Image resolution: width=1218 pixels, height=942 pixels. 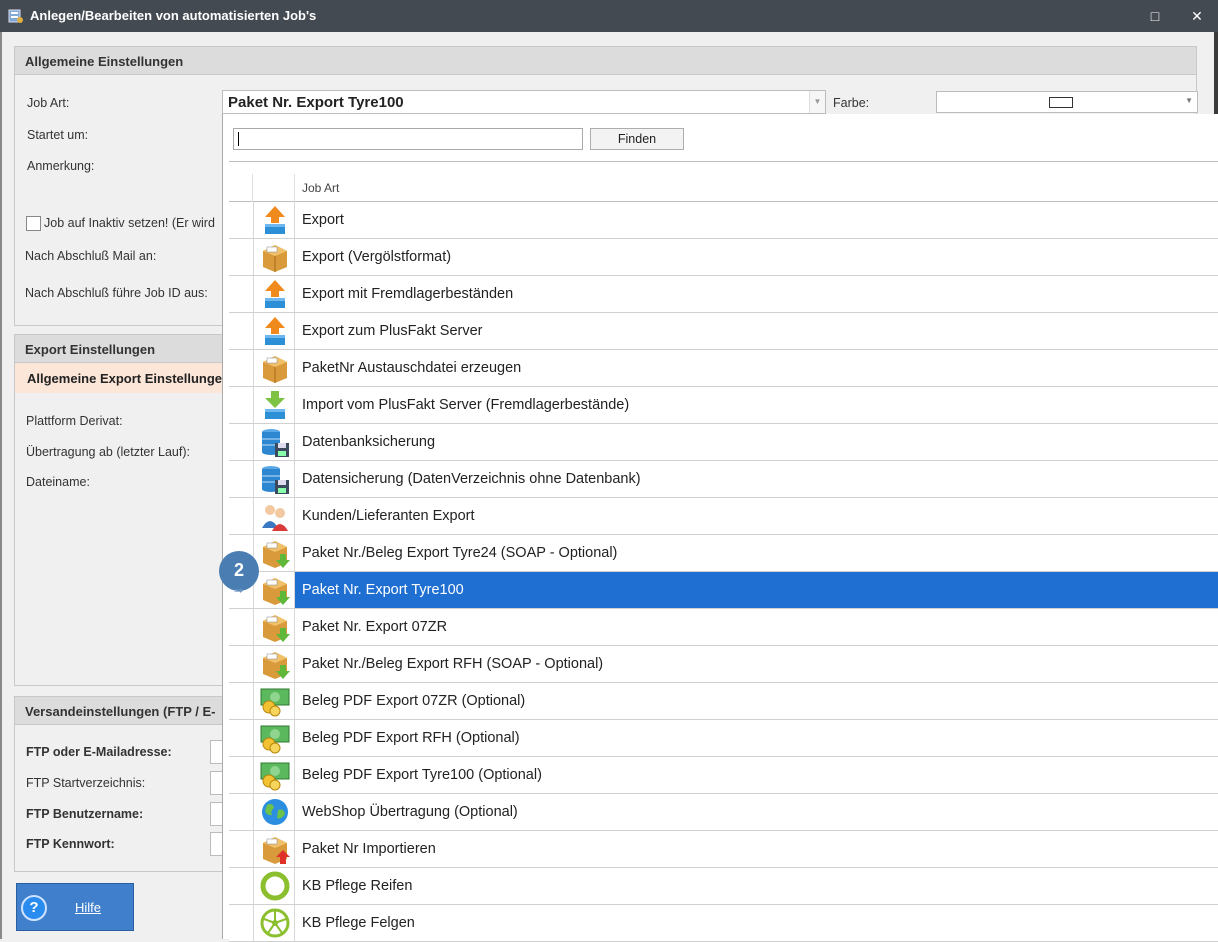 What do you see at coordinates (723, 886) in the screenshot?
I see `list-item: KB Pflege Reifen` at bounding box center [723, 886].